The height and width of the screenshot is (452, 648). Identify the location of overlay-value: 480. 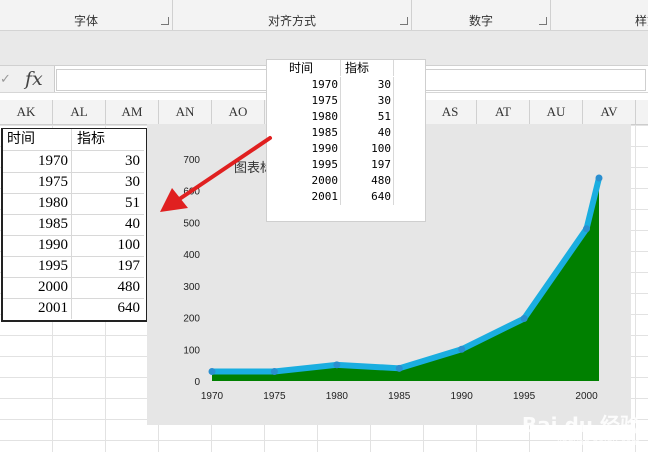
(368, 181).